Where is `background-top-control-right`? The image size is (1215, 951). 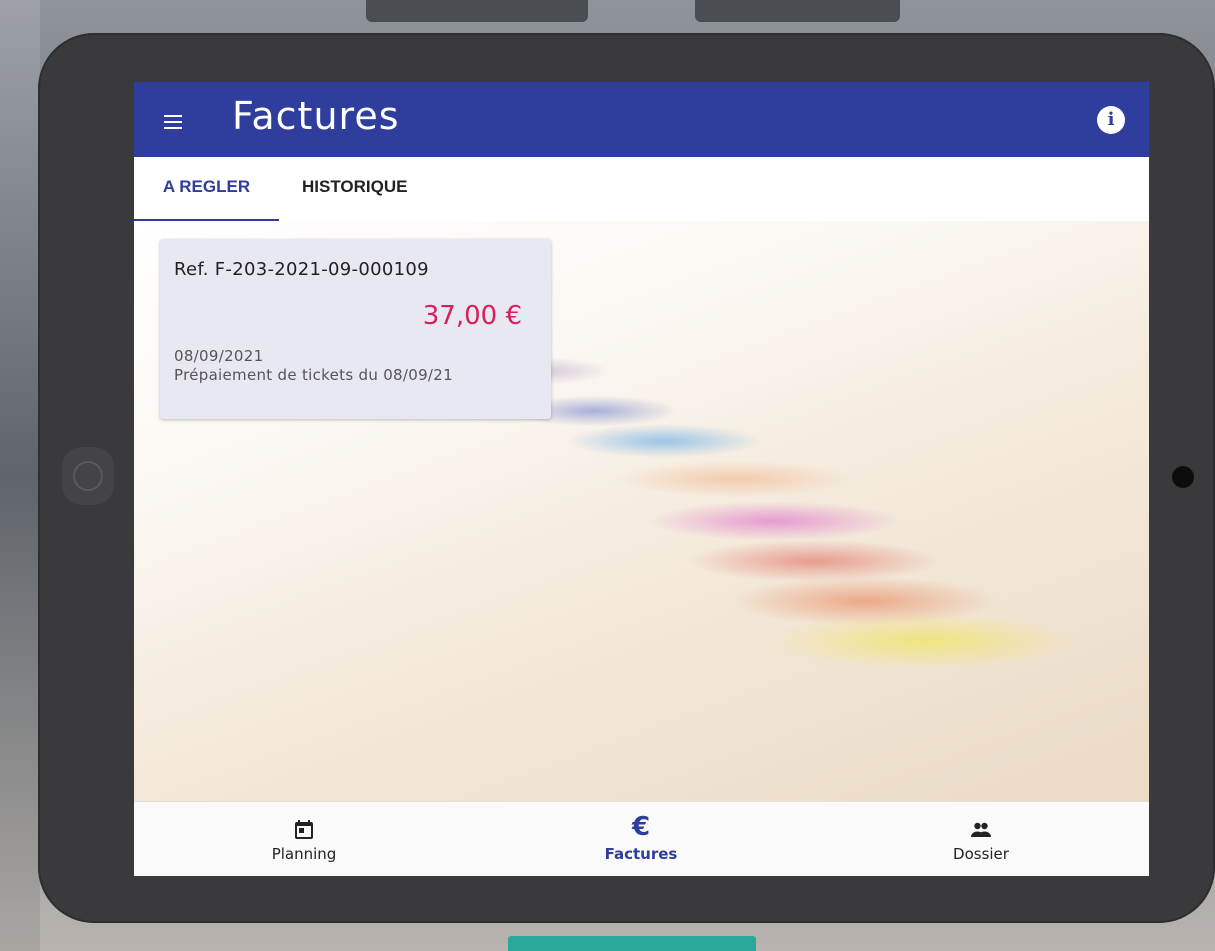 background-top-control-right is located at coordinates (797, 11).